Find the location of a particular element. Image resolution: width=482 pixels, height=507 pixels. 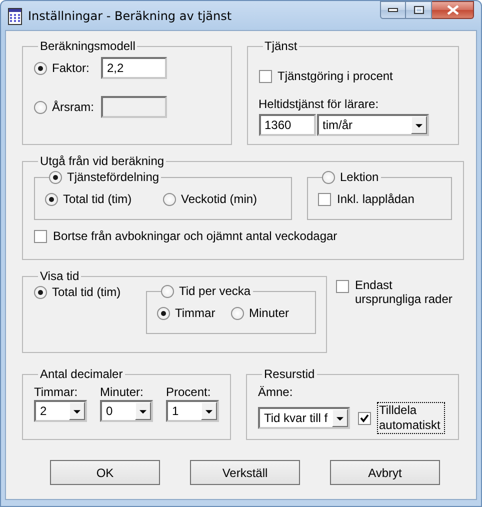

group-title: Resurstid is located at coordinates (289, 374).